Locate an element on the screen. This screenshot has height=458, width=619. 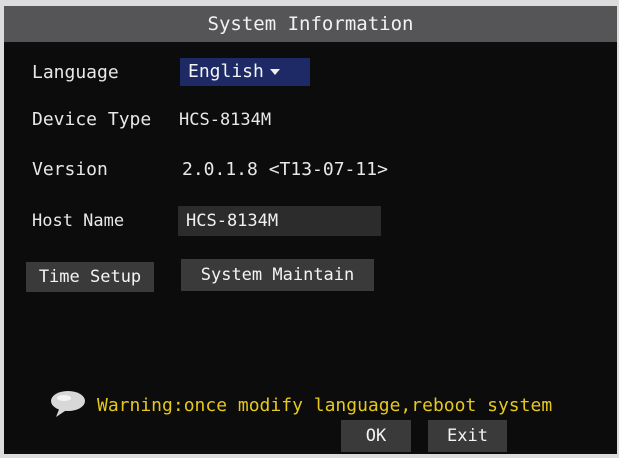
language-select: English is located at coordinates (245, 72).